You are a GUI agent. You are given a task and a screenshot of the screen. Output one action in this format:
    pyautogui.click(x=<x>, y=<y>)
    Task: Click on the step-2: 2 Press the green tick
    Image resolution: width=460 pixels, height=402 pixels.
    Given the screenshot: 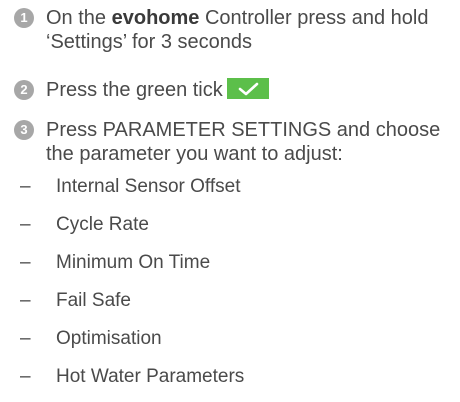 What is the action you would take?
    pyautogui.click(x=230, y=90)
    